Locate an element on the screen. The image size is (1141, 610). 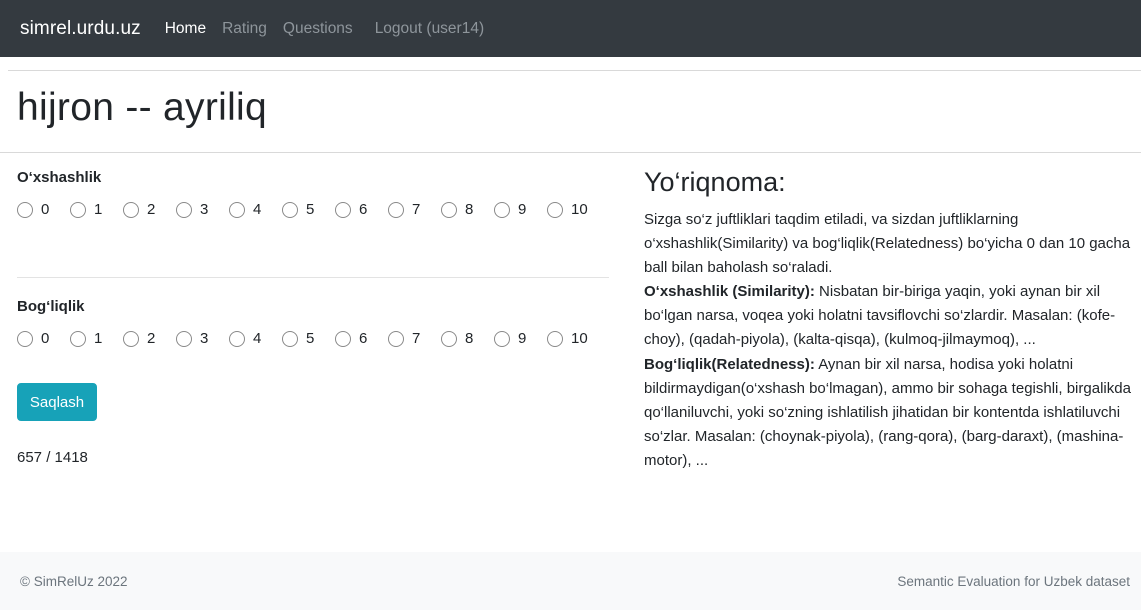
relatedness-option-0: 0 is located at coordinates (43, 338).